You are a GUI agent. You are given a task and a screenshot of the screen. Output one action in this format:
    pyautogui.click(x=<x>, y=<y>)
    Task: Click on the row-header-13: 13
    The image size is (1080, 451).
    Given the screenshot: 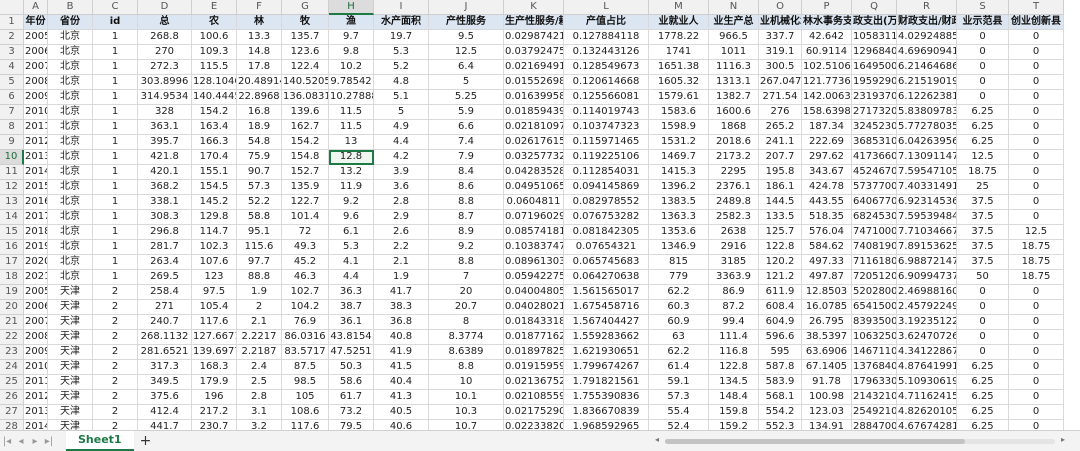 What is the action you would take?
    pyautogui.click(x=12, y=202)
    